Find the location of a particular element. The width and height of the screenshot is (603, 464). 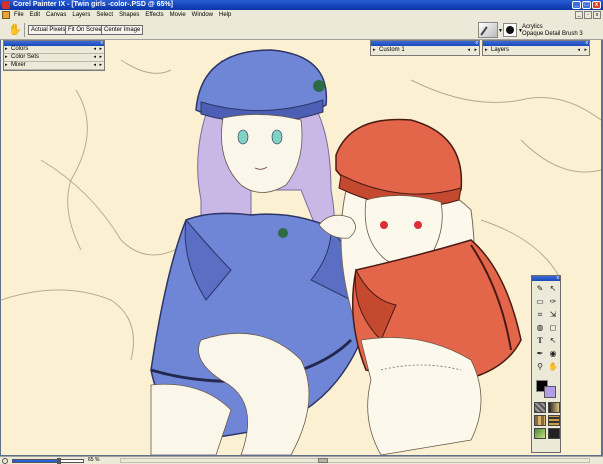

doc-restore-button: ▫ is located at coordinates (588, 15).